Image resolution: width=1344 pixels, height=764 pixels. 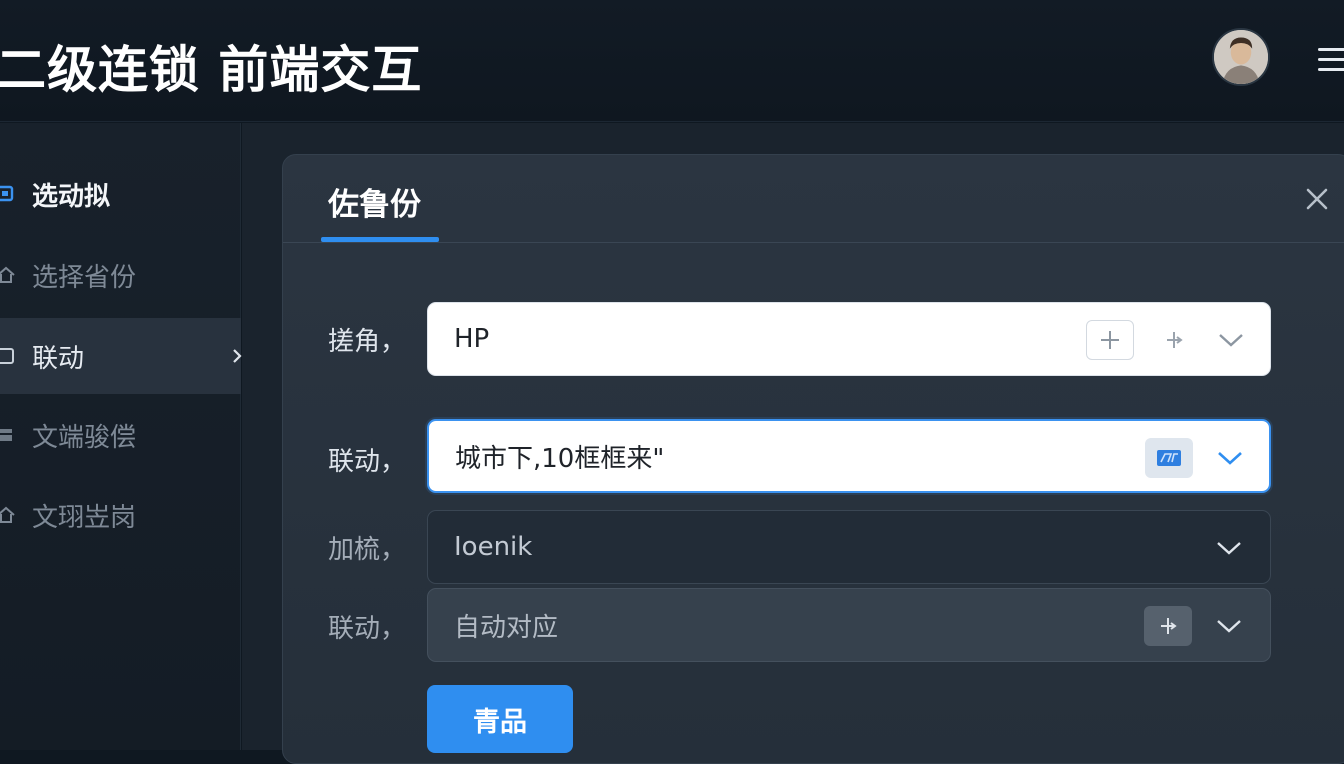 I want to click on avatar-image, so click(x=1241, y=57).